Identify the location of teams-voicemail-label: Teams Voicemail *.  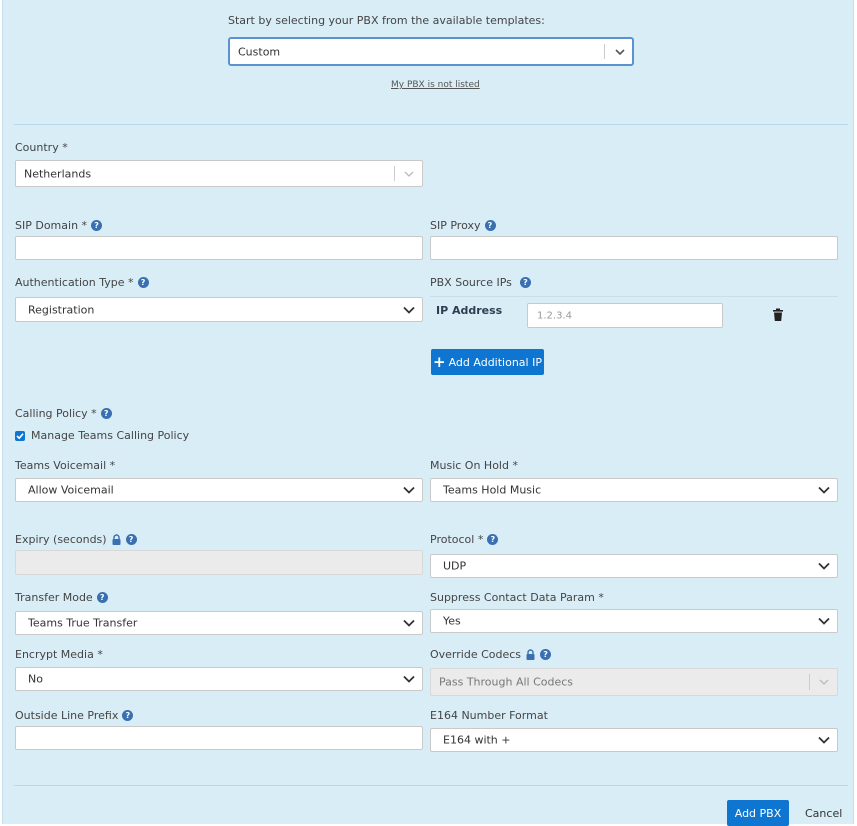
(65, 465).